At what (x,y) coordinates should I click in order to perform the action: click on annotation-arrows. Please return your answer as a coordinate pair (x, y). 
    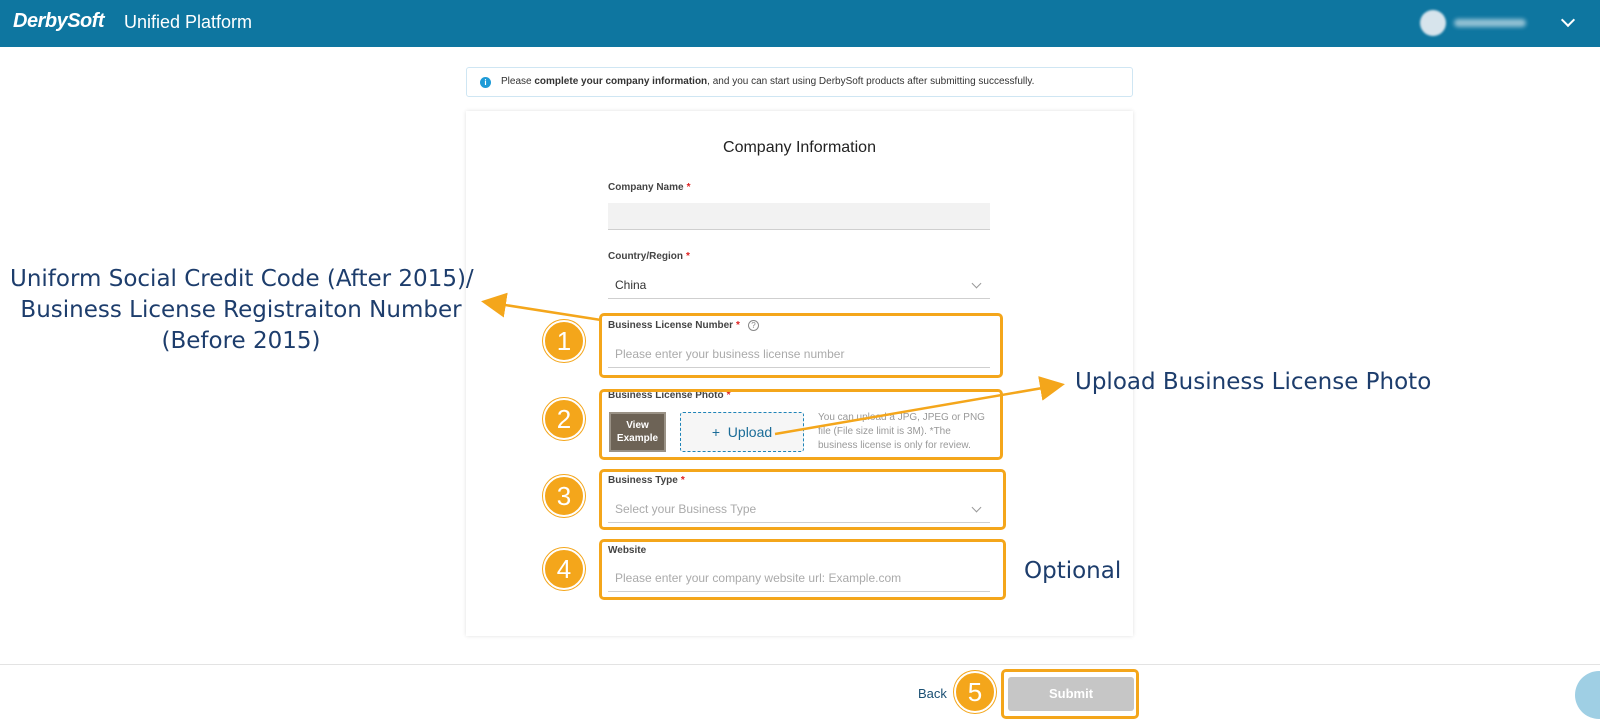
    Looking at the image, I should click on (773, 364).